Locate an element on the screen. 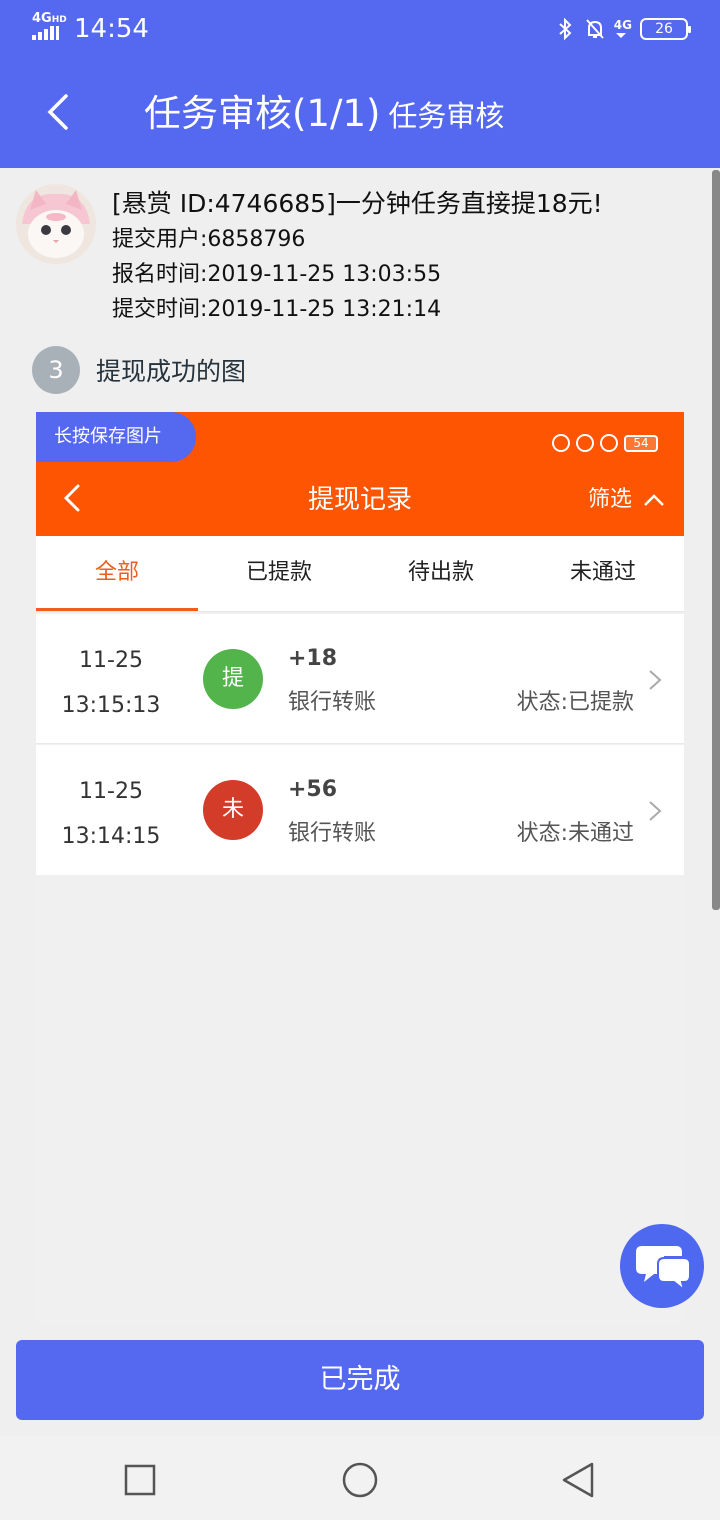 The height and width of the screenshot is (1520, 720). step-label: 提现成功的图 is located at coordinates (171, 371).